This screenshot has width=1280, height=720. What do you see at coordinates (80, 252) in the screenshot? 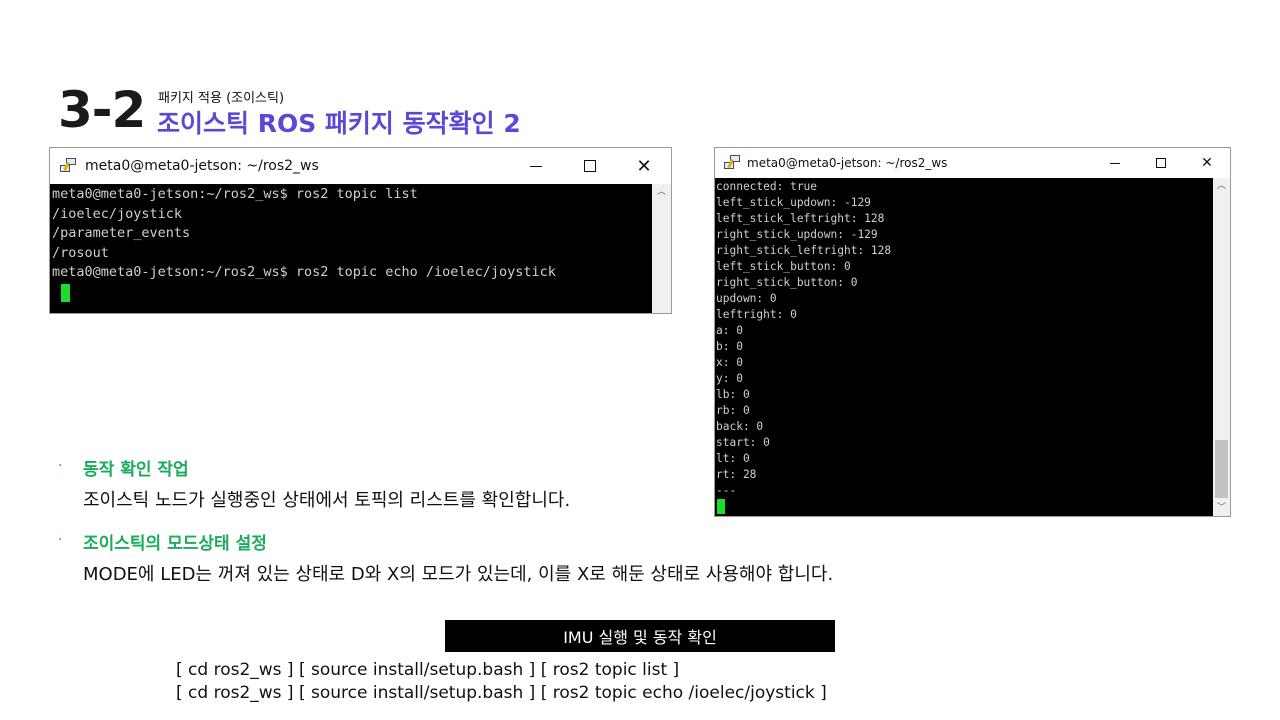
I see `terminal-line: /rosout` at bounding box center [80, 252].